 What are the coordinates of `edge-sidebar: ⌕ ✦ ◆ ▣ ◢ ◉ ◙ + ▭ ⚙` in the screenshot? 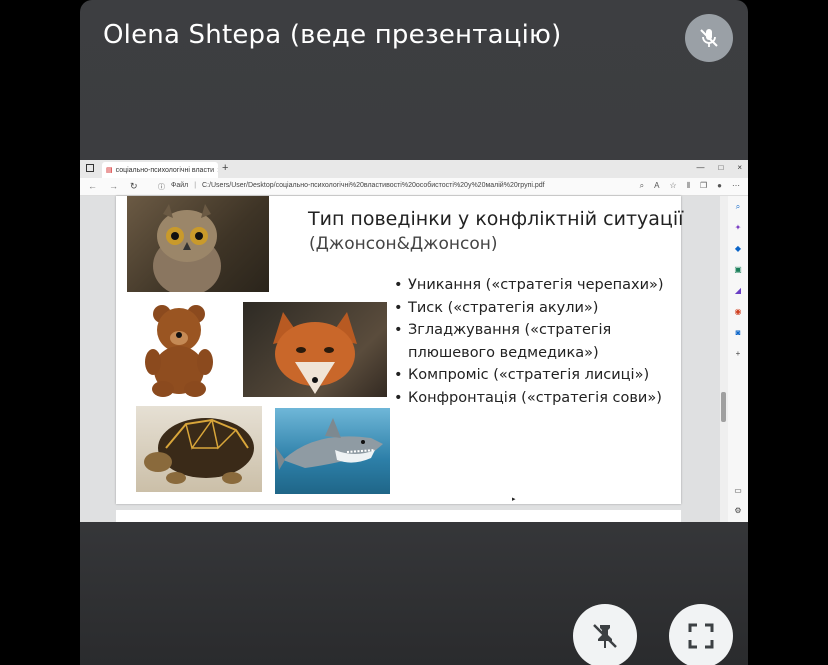 It's located at (738, 359).